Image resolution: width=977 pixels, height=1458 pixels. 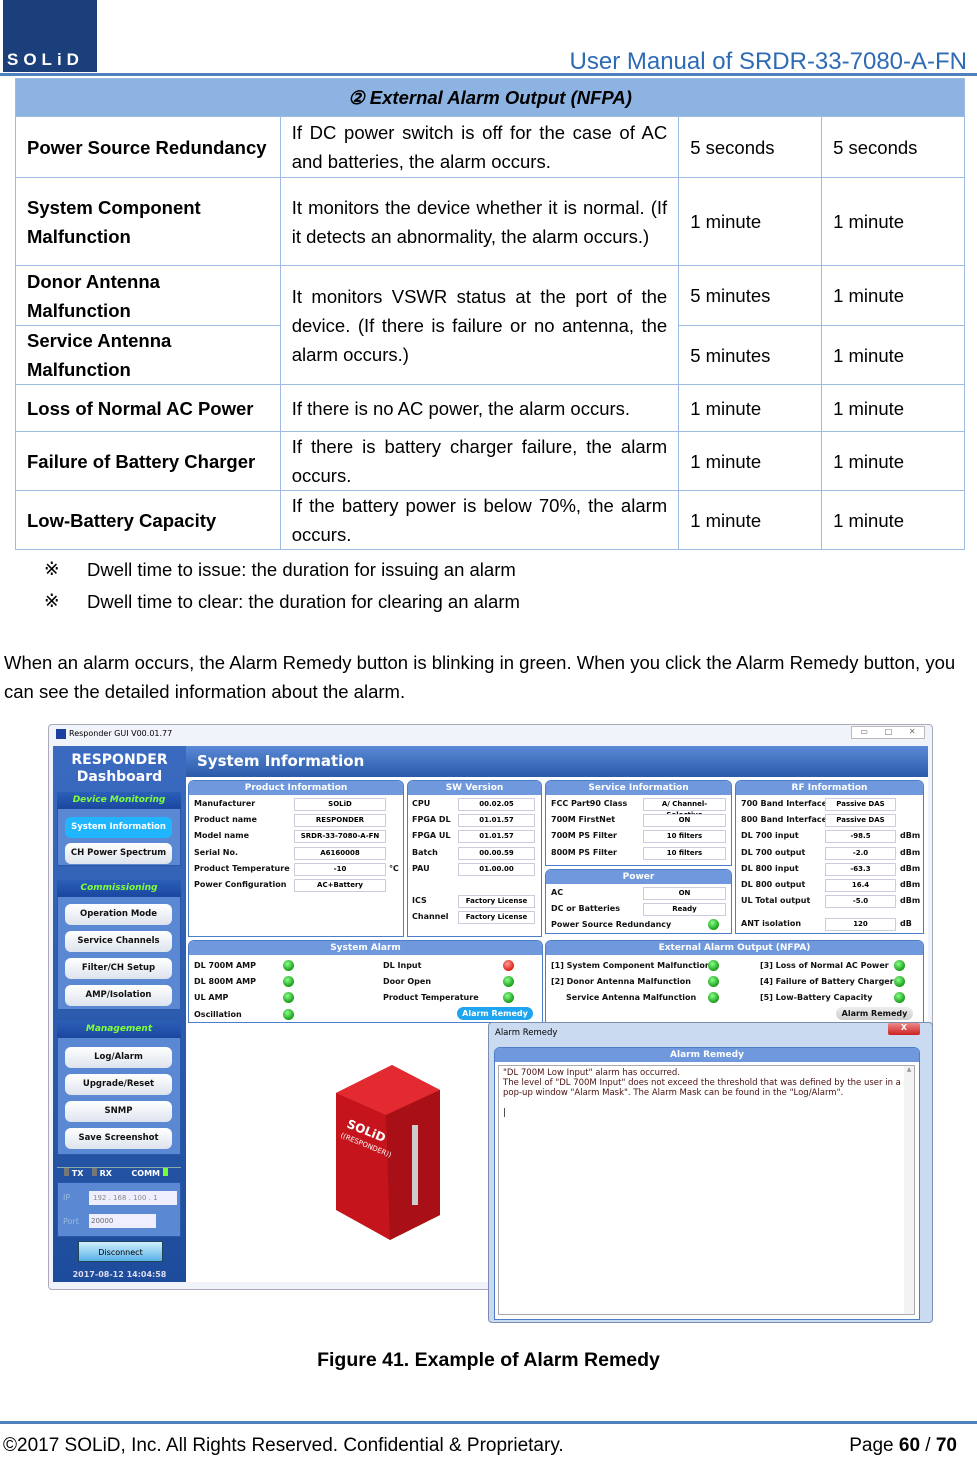 I want to click on field-value: Ready, so click(x=684, y=909).